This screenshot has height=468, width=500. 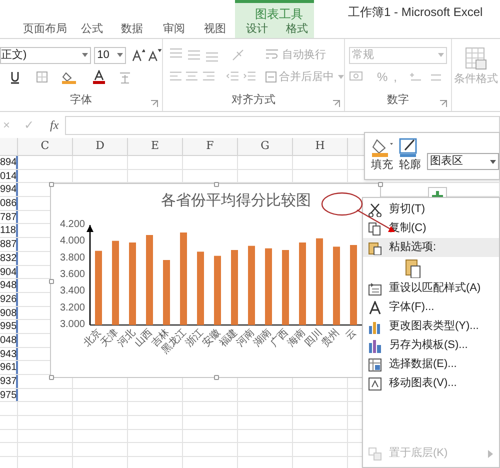 I want to click on ribbon-tab: 页面布局, so click(x=45, y=29).